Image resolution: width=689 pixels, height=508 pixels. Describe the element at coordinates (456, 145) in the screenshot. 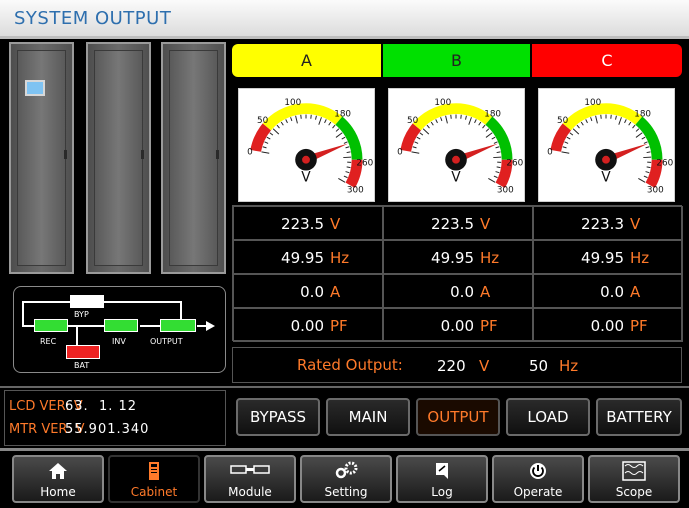

I see `phase-b-voltmeter: 0 50 100 180 260 300 V` at that location.